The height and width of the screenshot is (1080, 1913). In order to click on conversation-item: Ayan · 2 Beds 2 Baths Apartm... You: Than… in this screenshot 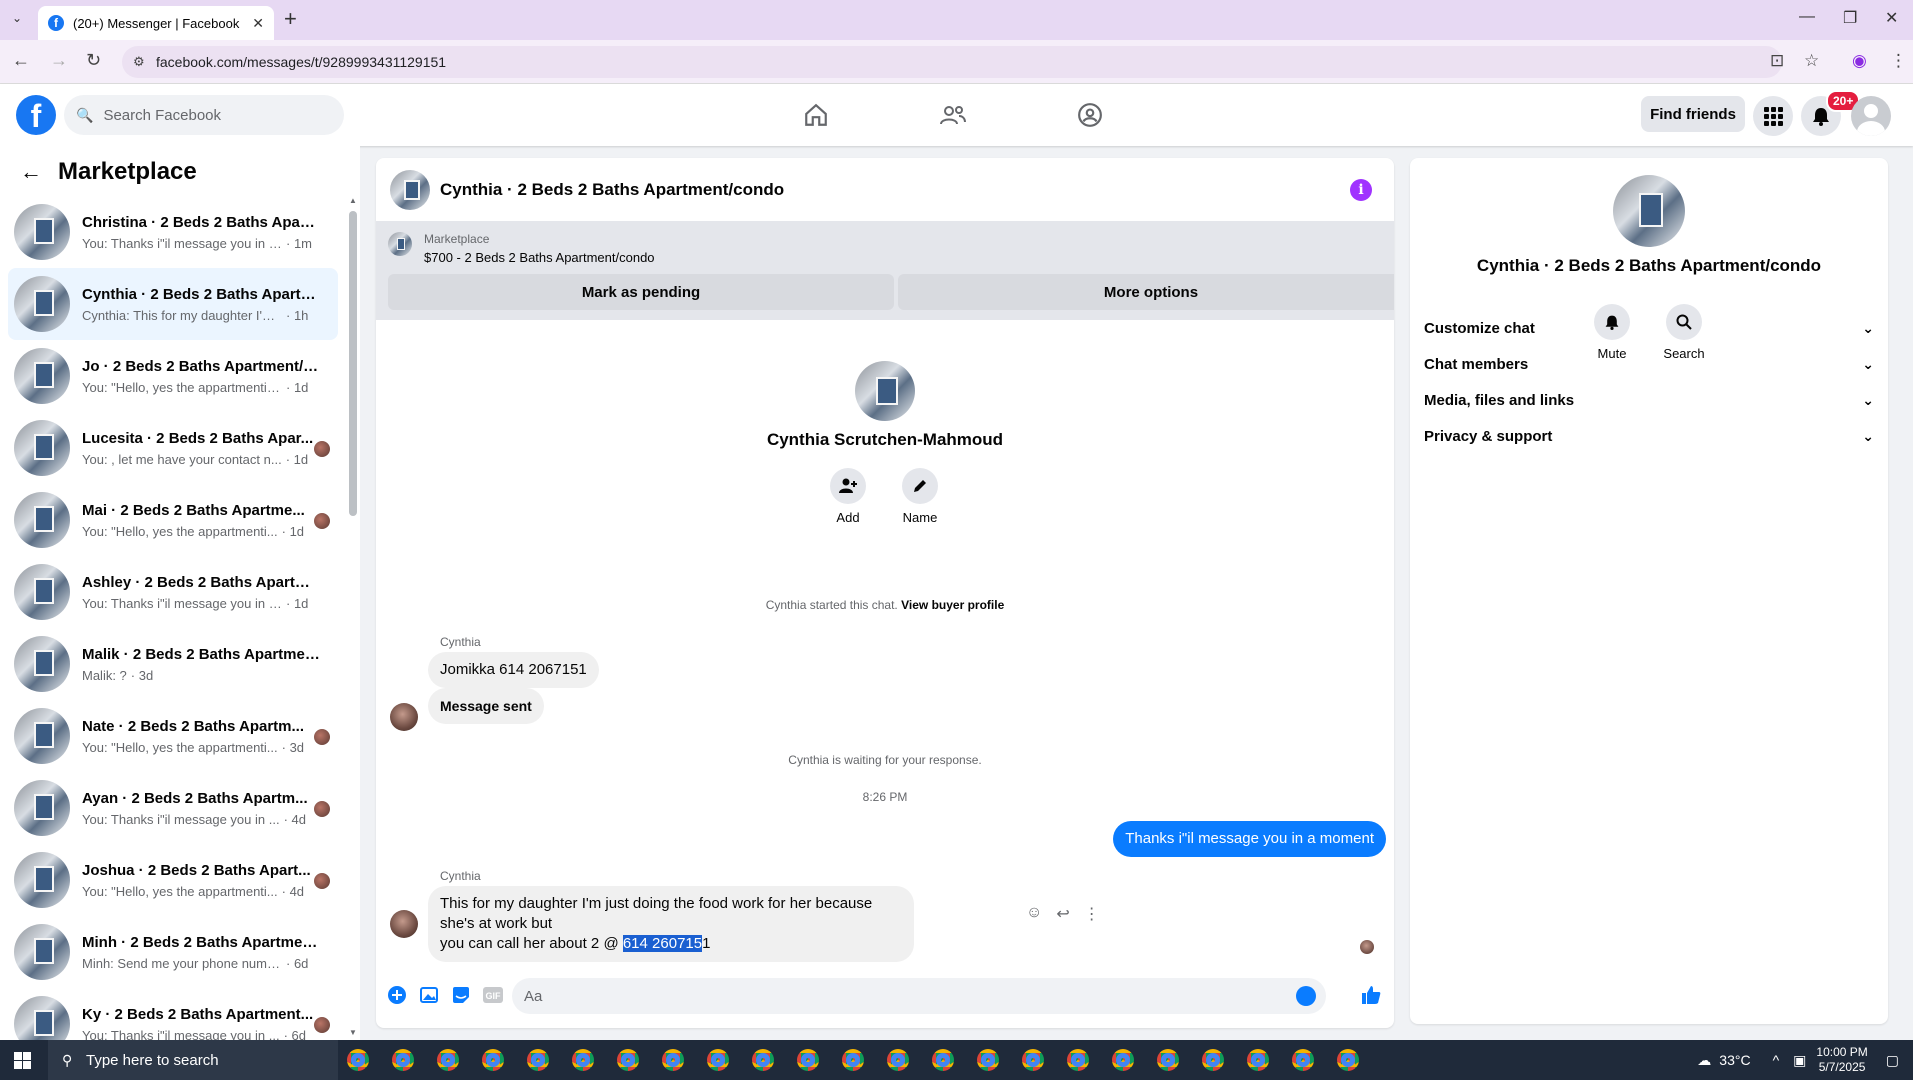, I will do `click(173, 808)`.